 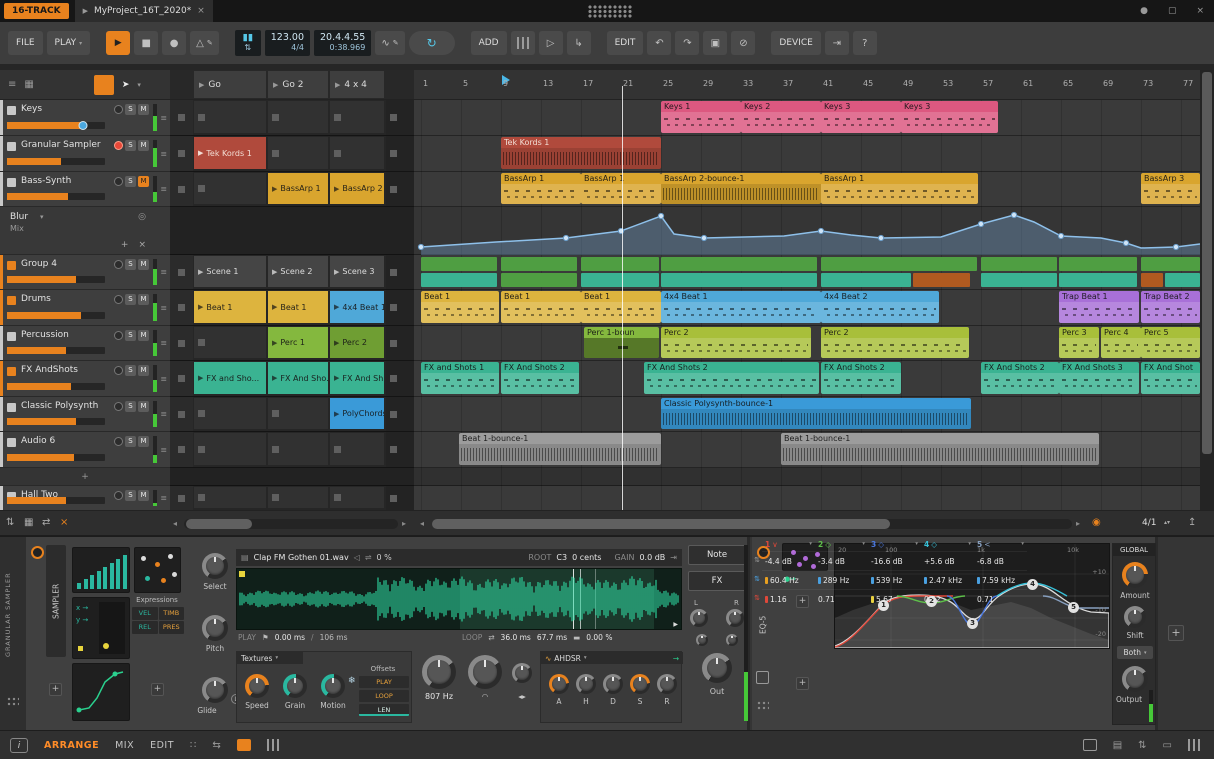 I want to click on mix-view-button: MIX, so click(x=124, y=745).